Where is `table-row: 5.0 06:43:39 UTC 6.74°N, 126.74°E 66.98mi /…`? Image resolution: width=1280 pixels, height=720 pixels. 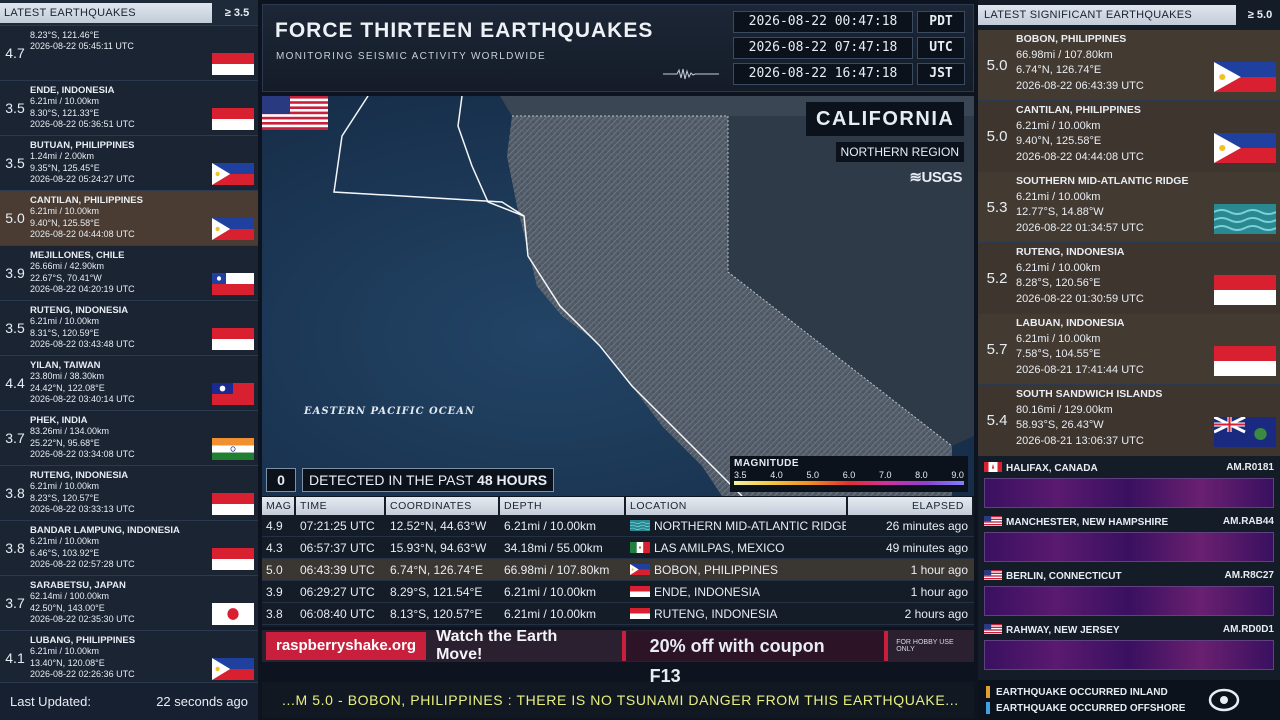 table-row: 5.0 06:43:39 UTC 6.74°N, 126.74°E 66.98mi /… is located at coordinates (618, 570).